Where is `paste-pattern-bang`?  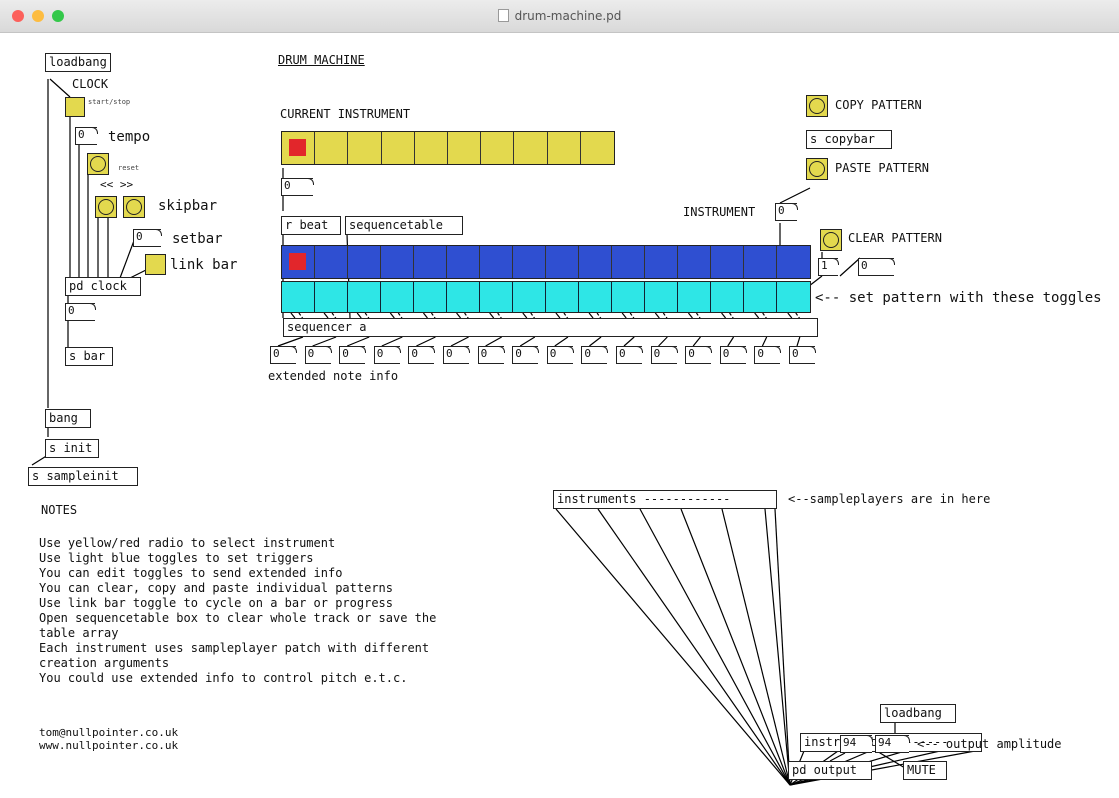
paste-pattern-bang is located at coordinates (817, 169).